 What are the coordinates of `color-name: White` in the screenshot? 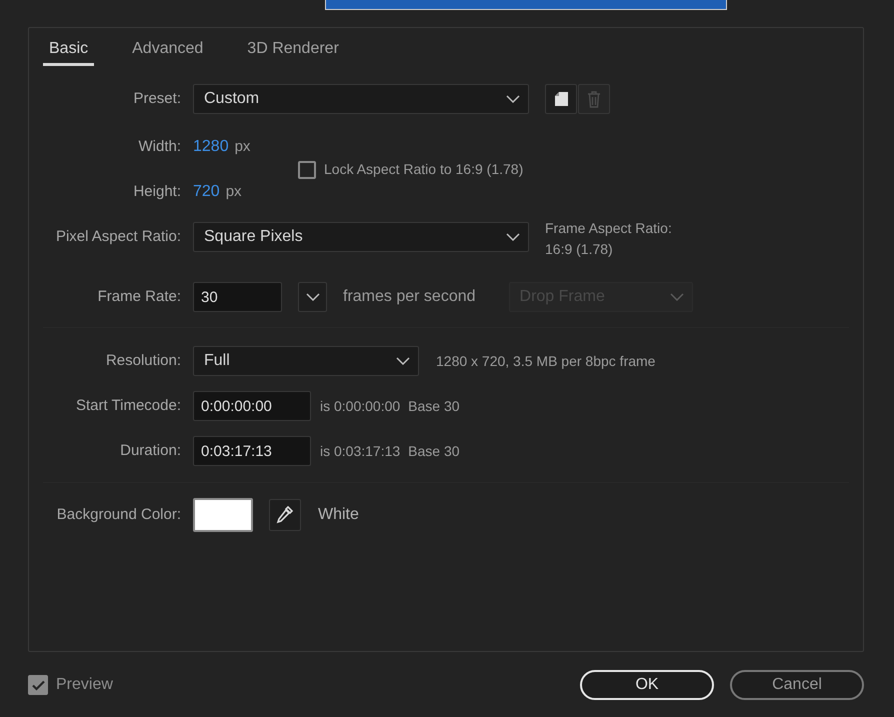 It's located at (338, 515).